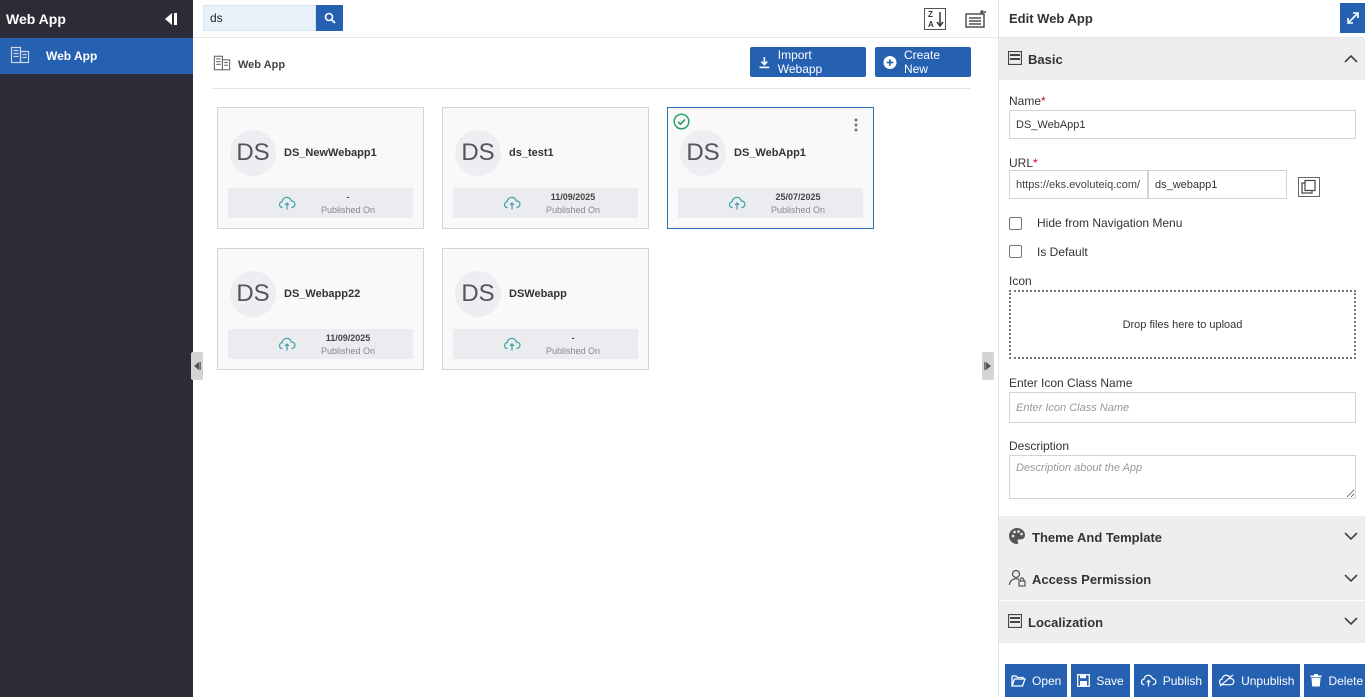  What do you see at coordinates (1182, 324) in the screenshot?
I see `icon-dropzone: Drop files here to upload` at bounding box center [1182, 324].